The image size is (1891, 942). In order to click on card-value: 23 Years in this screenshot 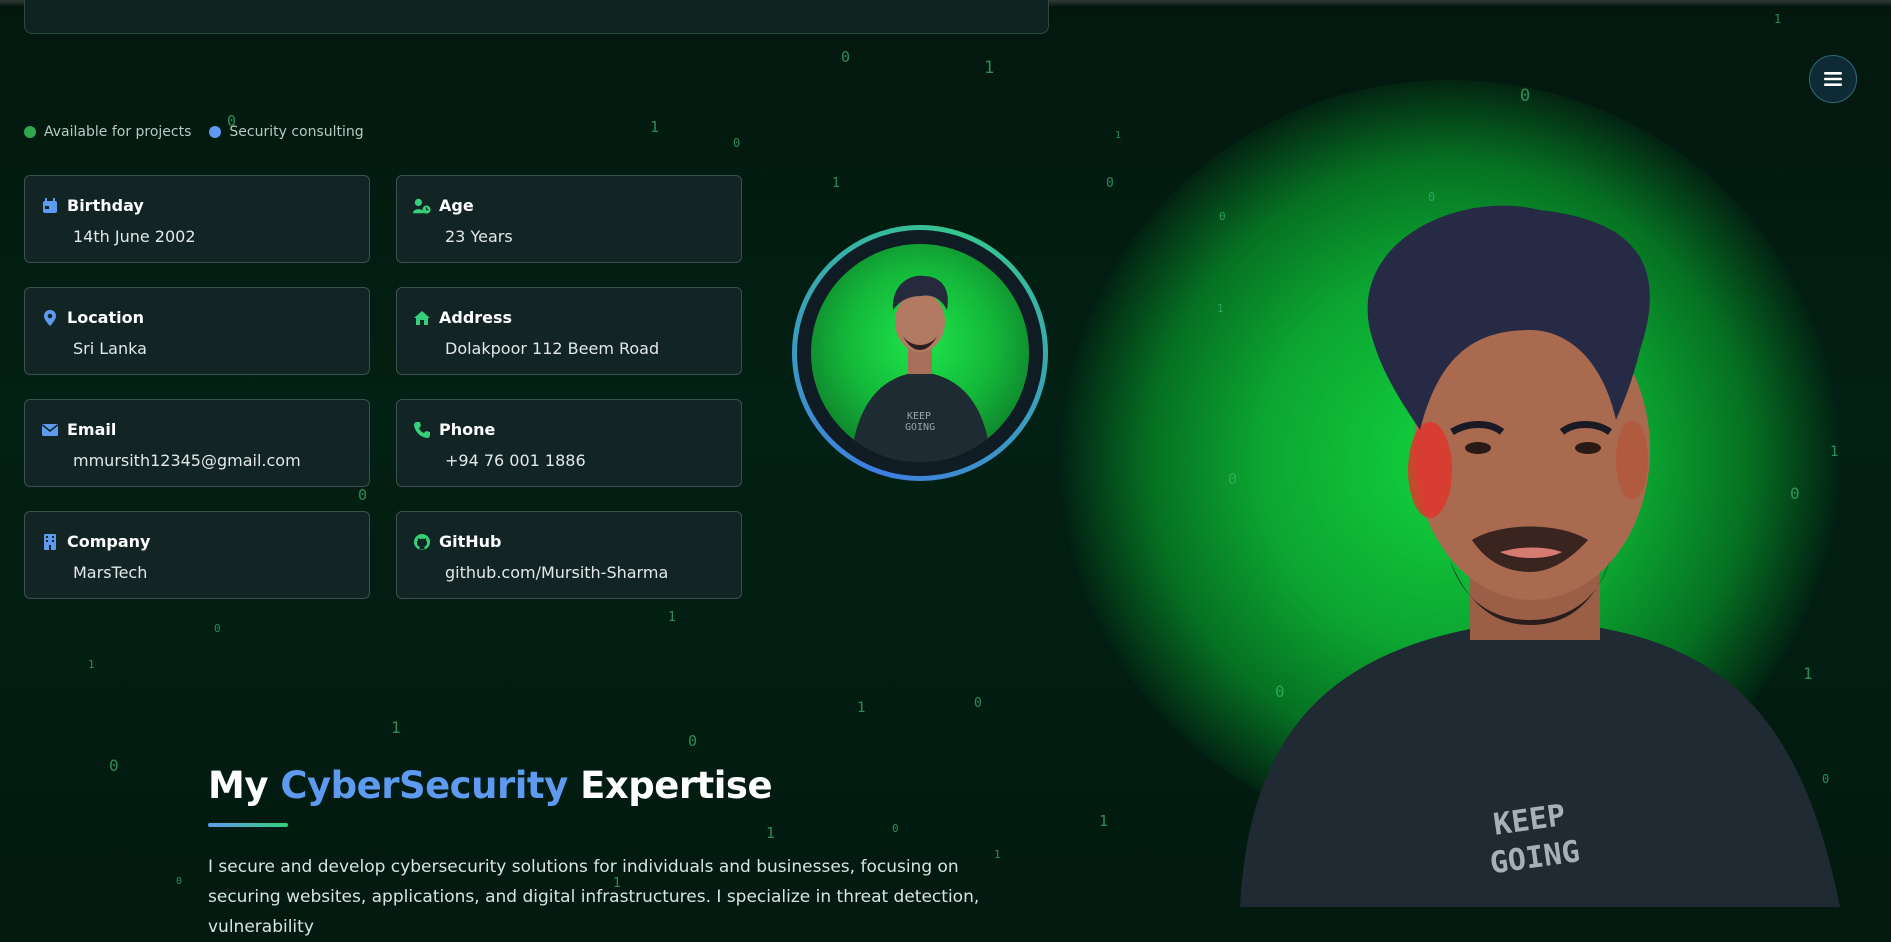, I will do `click(479, 236)`.